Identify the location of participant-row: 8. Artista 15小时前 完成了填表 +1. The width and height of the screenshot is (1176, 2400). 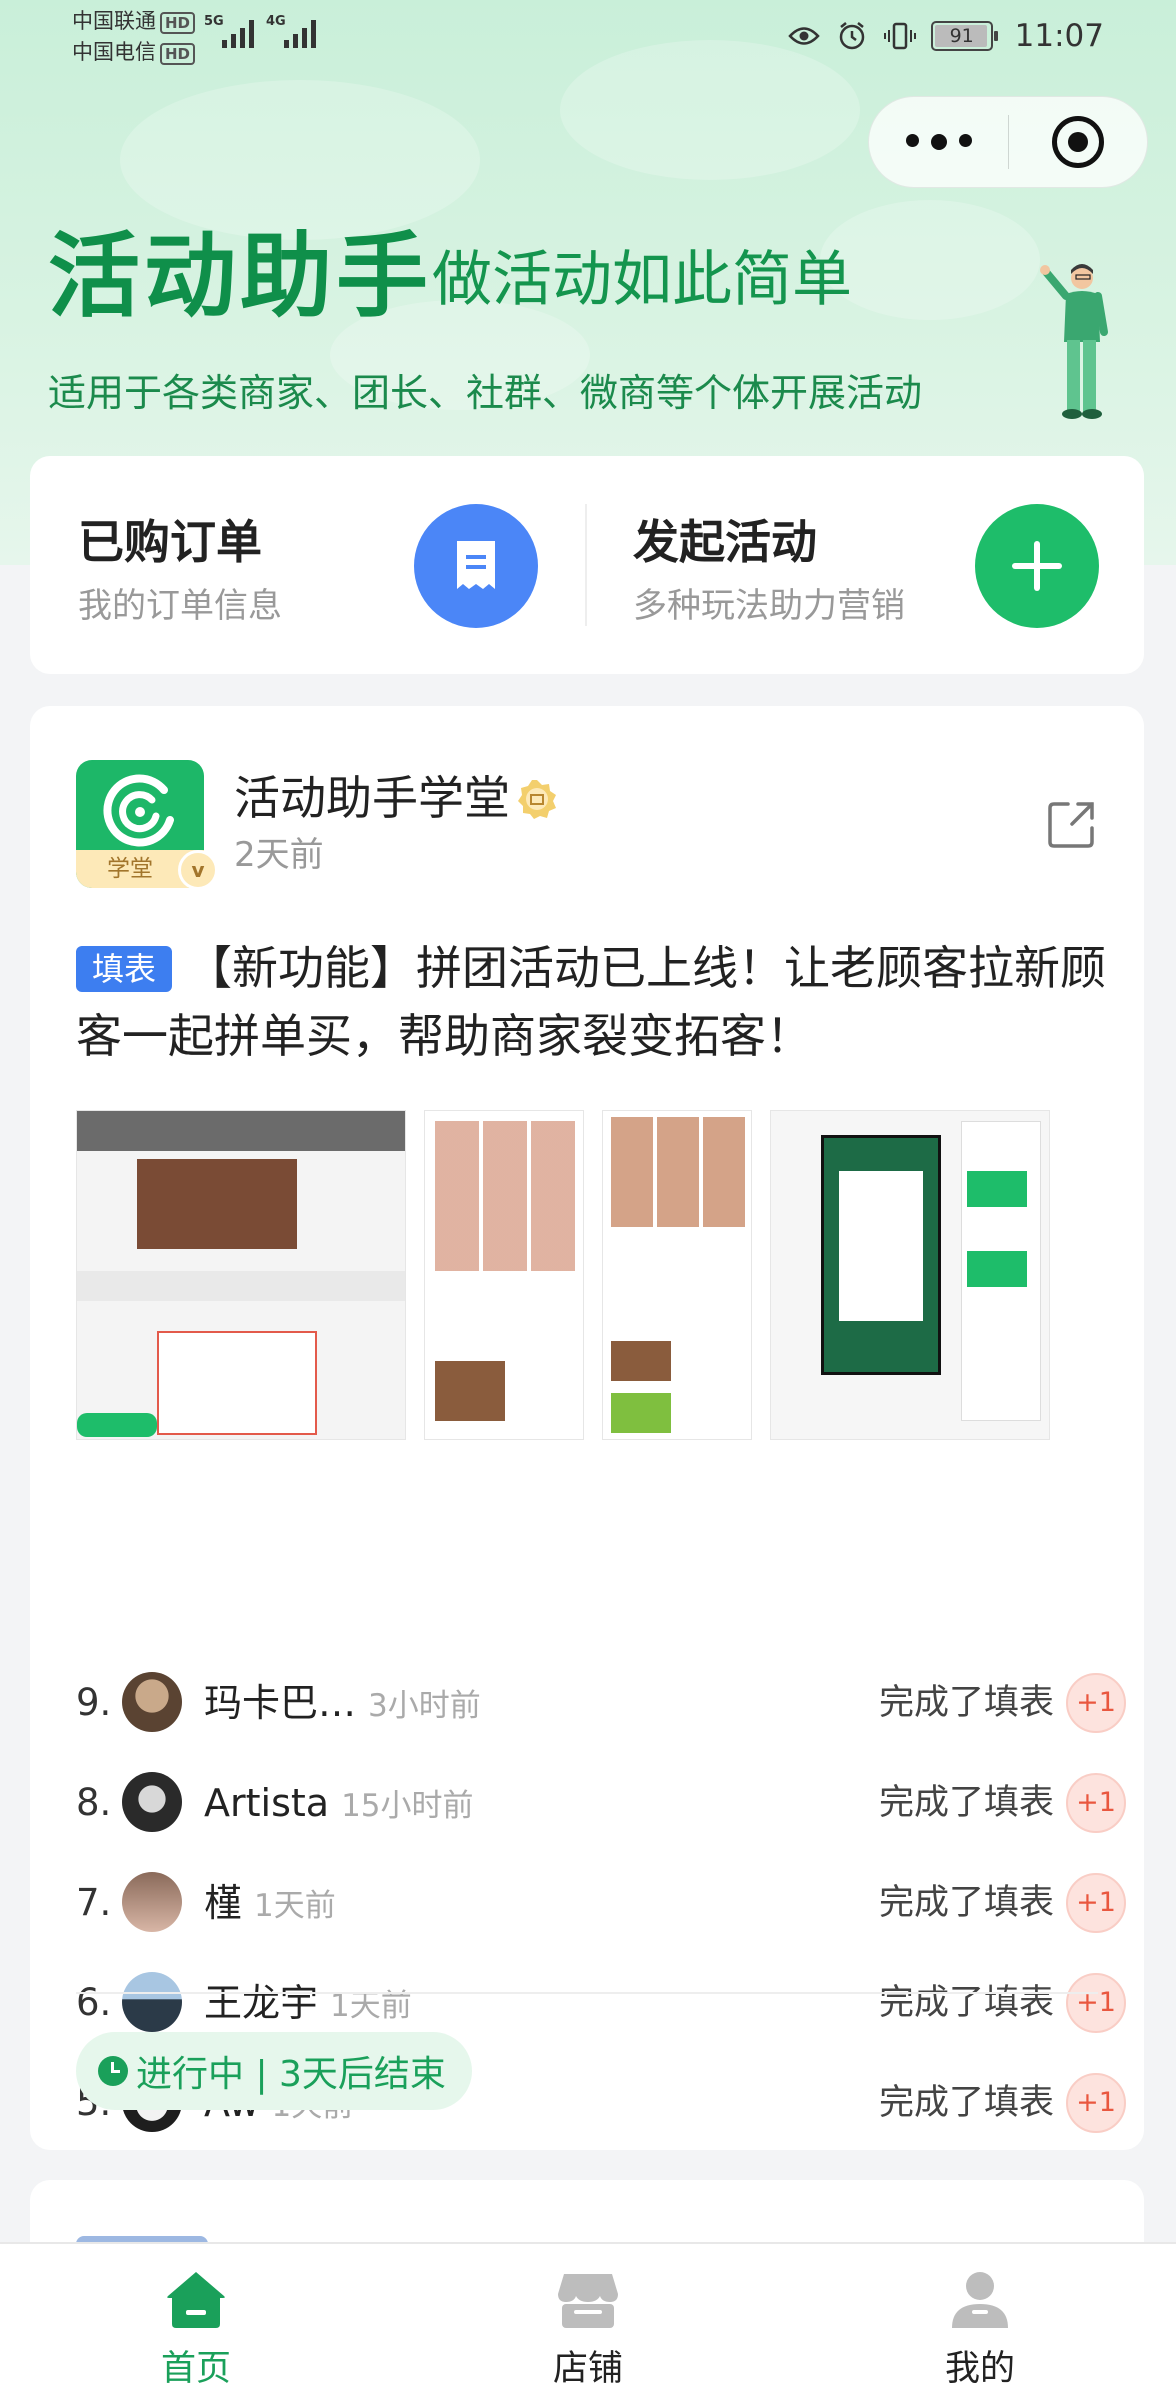
(601, 1803).